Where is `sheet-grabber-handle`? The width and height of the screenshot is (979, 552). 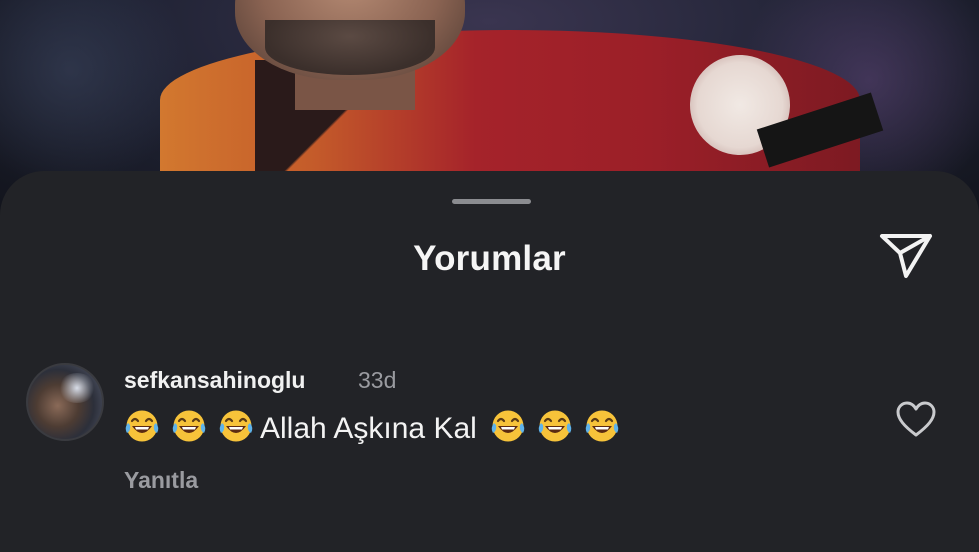 sheet-grabber-handle is located at coordinates (491, 201).